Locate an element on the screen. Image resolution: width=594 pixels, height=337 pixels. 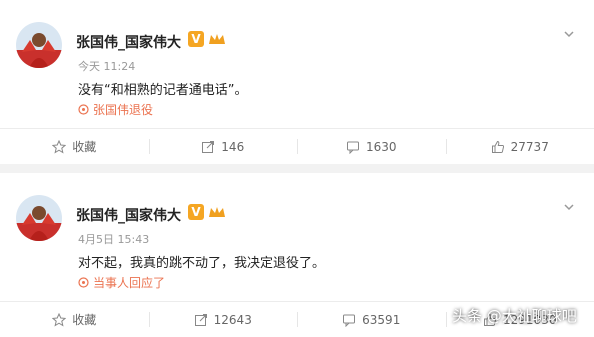
topic-label: 张国伟退役 is located at coordinates (123, 110).